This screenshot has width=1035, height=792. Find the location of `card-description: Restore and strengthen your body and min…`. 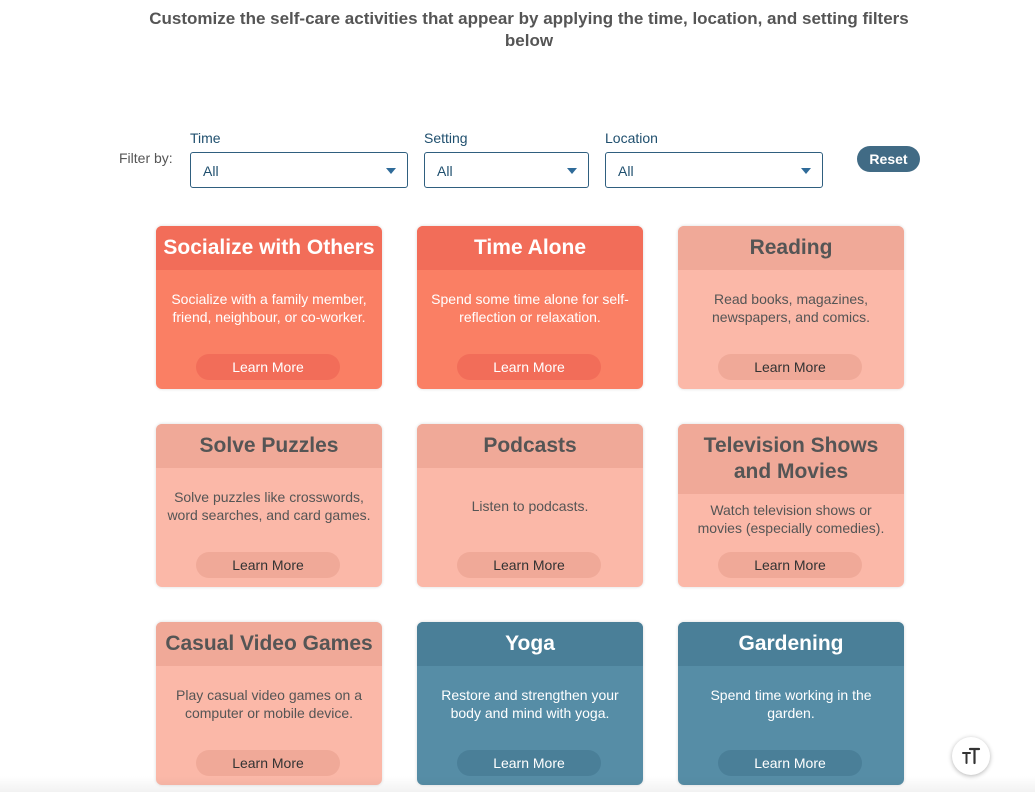

card-description: Restore and strengthen your body and min… is located at coordinates (530, 703).